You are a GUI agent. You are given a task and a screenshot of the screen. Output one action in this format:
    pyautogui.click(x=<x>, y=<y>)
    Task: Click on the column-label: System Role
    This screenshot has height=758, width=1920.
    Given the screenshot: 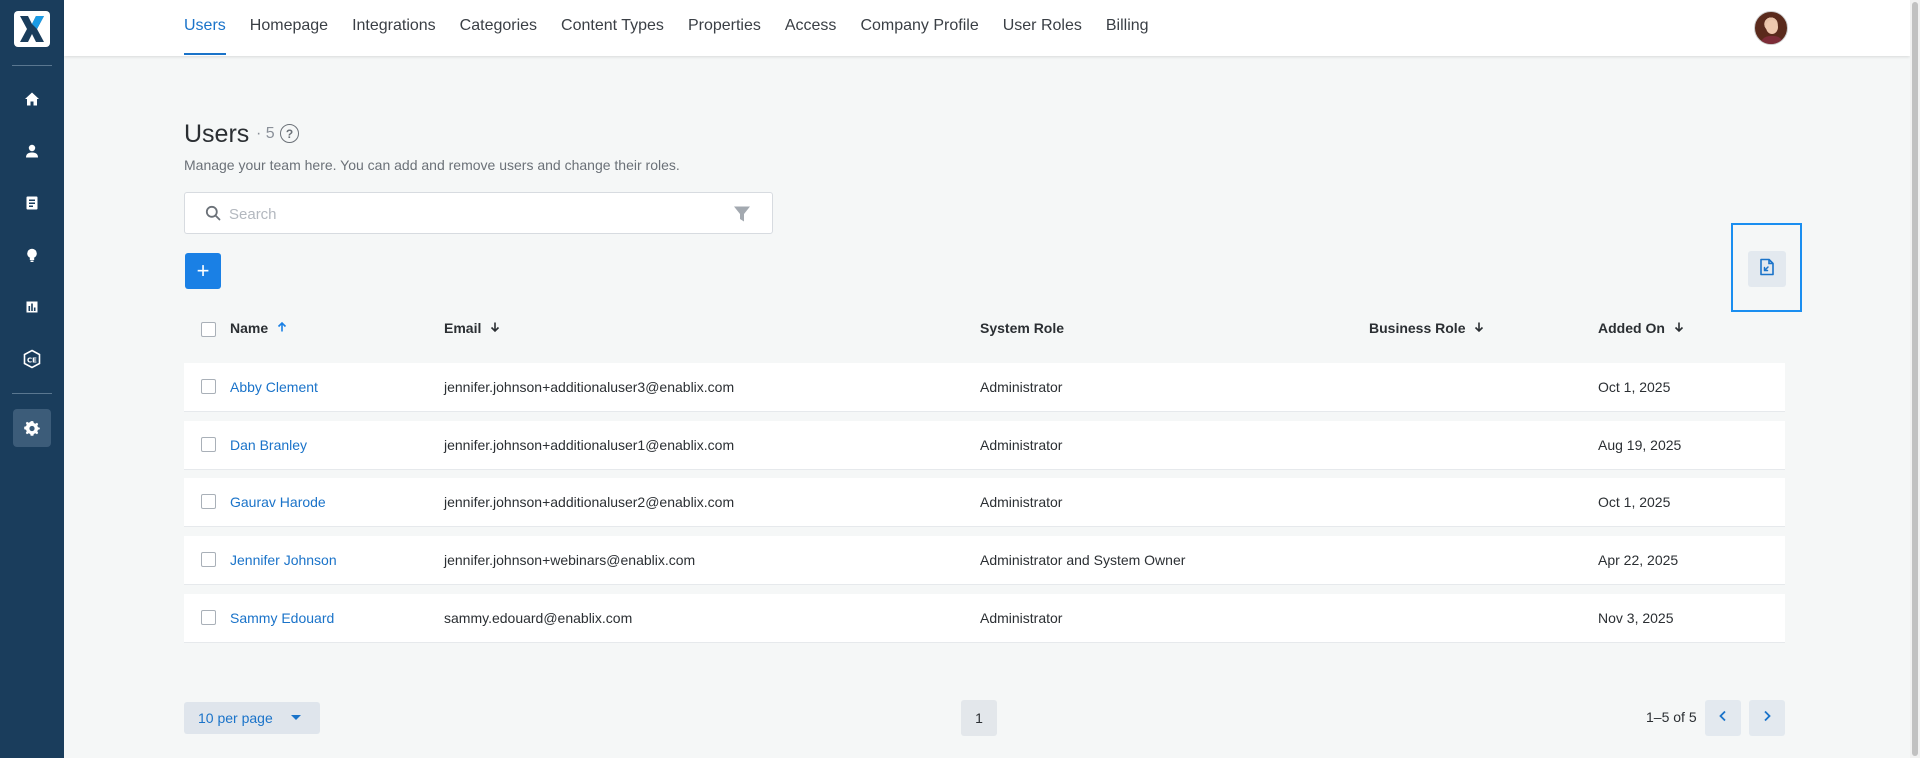 What is the action you would take?
    pyautogui.click(x=1022, y=328)
    